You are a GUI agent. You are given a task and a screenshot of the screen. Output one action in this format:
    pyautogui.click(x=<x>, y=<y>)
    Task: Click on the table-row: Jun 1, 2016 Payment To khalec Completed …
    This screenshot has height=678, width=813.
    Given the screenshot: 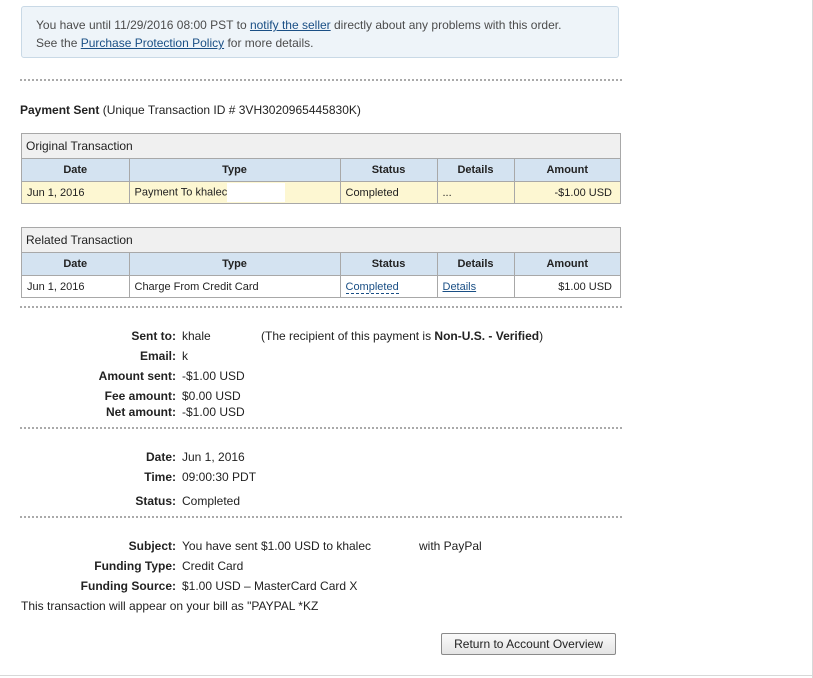 What is the action you would take?
    pyautogui.click(x=321, y=192)
    